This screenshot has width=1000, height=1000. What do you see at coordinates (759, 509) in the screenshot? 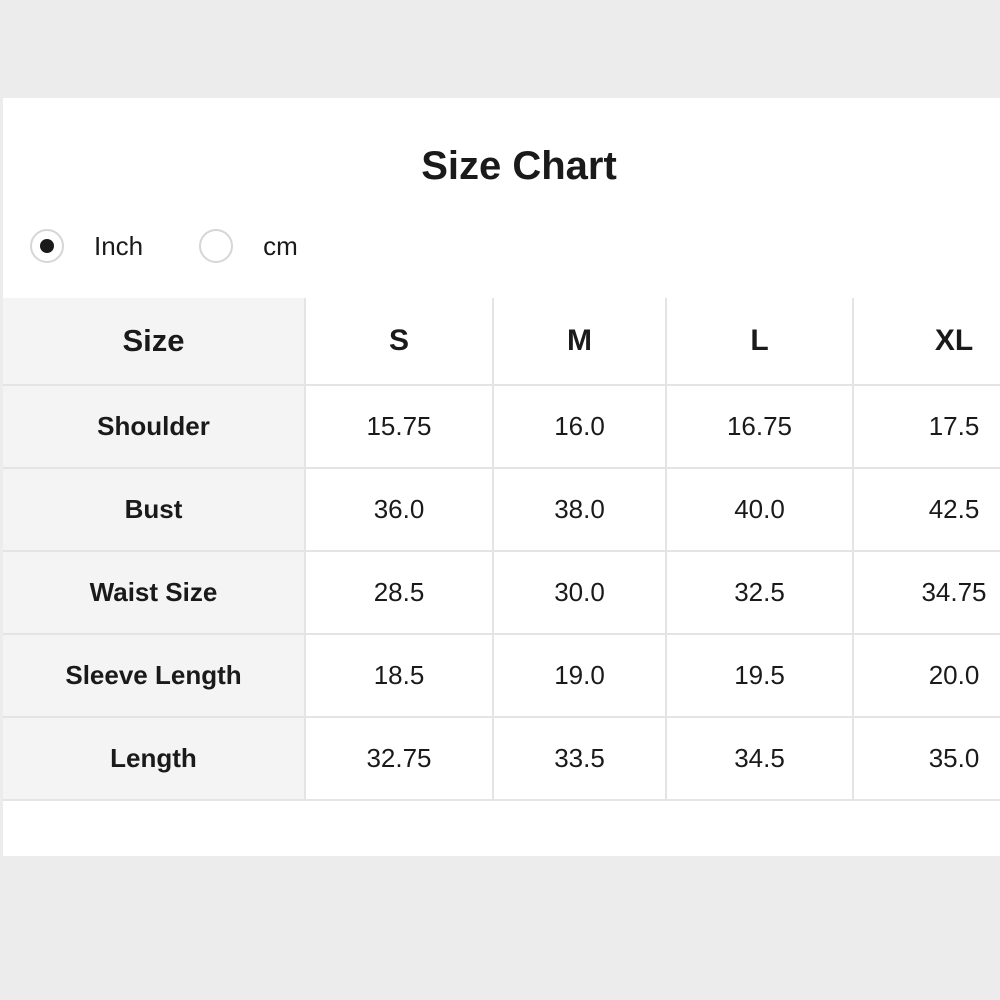
I see `table-cell: 40.0` at bounding box center [759, 509].